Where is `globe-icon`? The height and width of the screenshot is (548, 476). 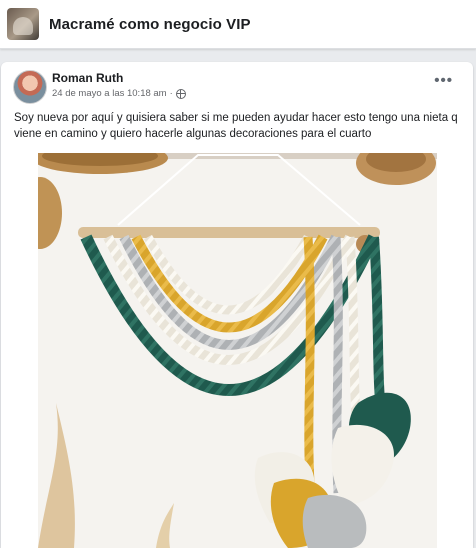
globe-icon is located at coordinates (180, 93).